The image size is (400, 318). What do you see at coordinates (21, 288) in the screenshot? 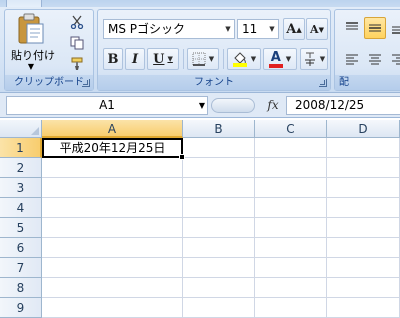
I see `row-header-8: 8` at bounding box center [21, 288].